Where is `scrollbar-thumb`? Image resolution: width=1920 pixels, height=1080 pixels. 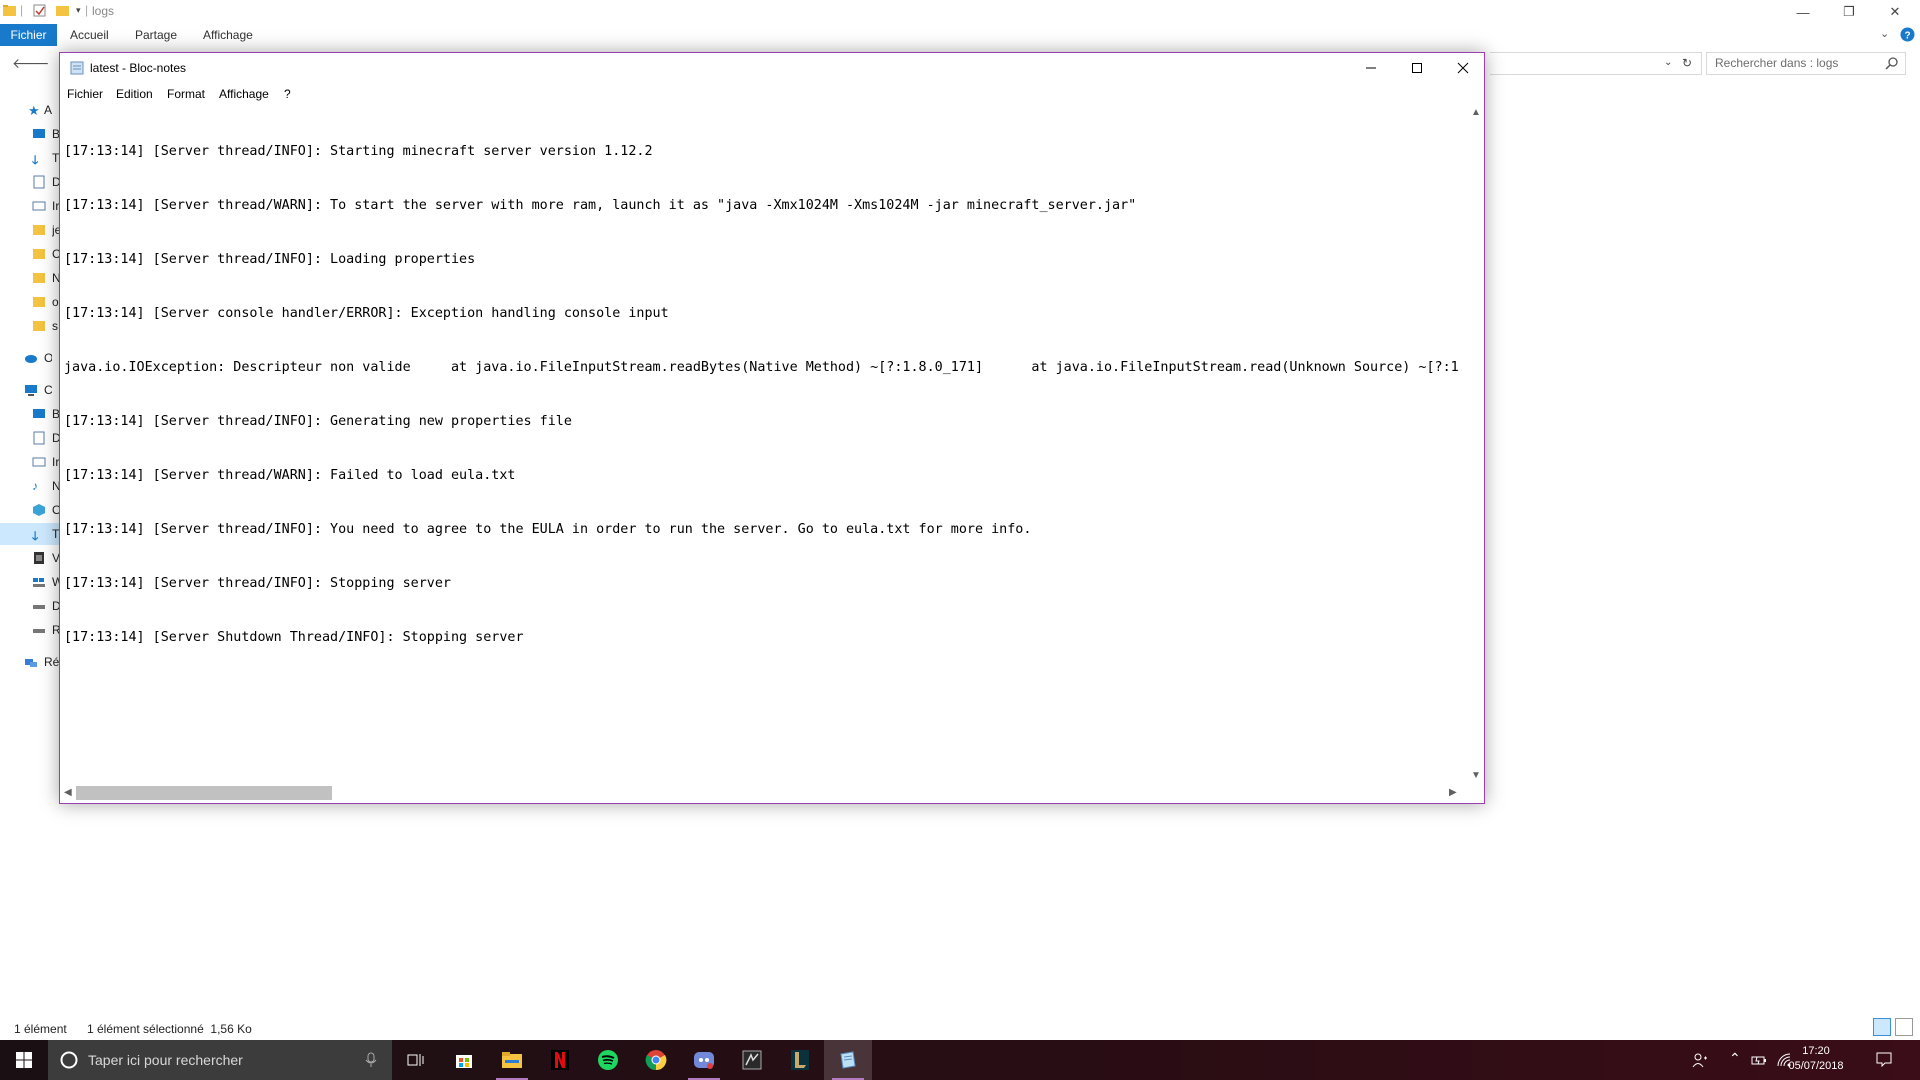
scrollbar-thumb is located at coordinates (204, 793).